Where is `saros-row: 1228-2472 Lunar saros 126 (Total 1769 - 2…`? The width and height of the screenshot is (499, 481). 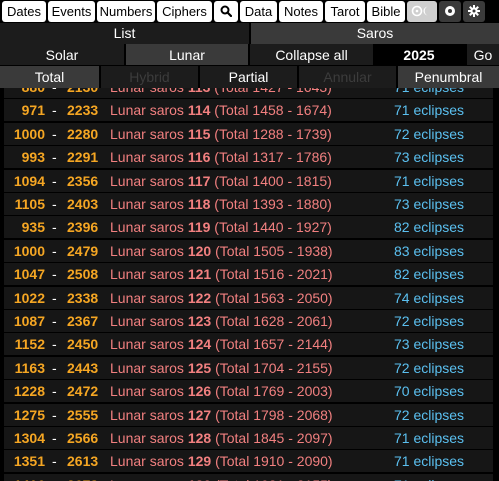
saros-row: 1228-2472 Lunar saros 126 (Total 1769 - 2… is located at coordinates (248, 391).